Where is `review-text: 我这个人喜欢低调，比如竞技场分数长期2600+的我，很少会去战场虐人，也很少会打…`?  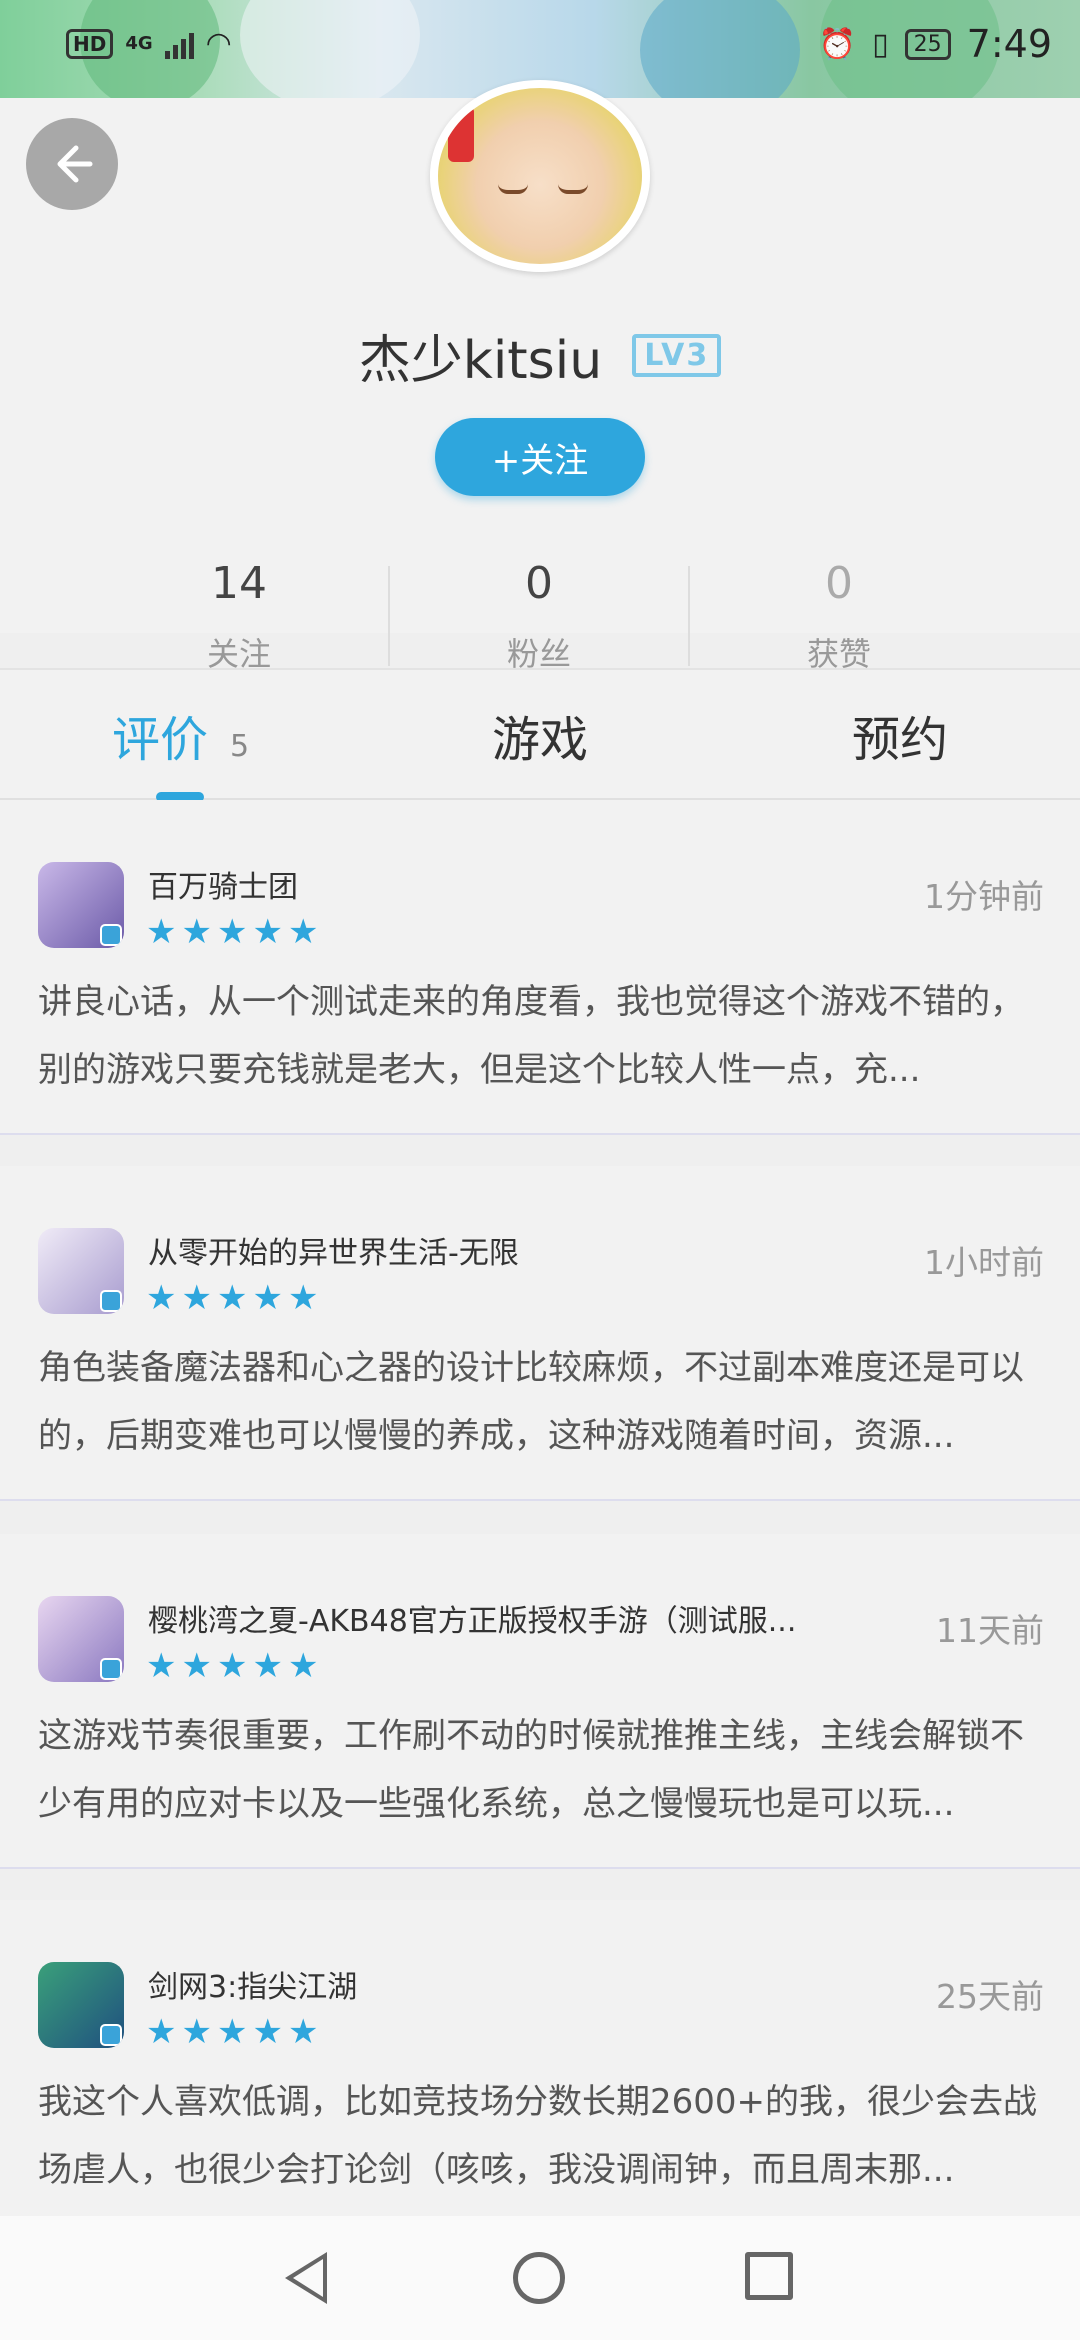
review-text: 我这个人喜欢低调，比如竞技场分数长期2600+的我，很少会去战场虐人，也很少会打… is located at coordinates (538, 2136).